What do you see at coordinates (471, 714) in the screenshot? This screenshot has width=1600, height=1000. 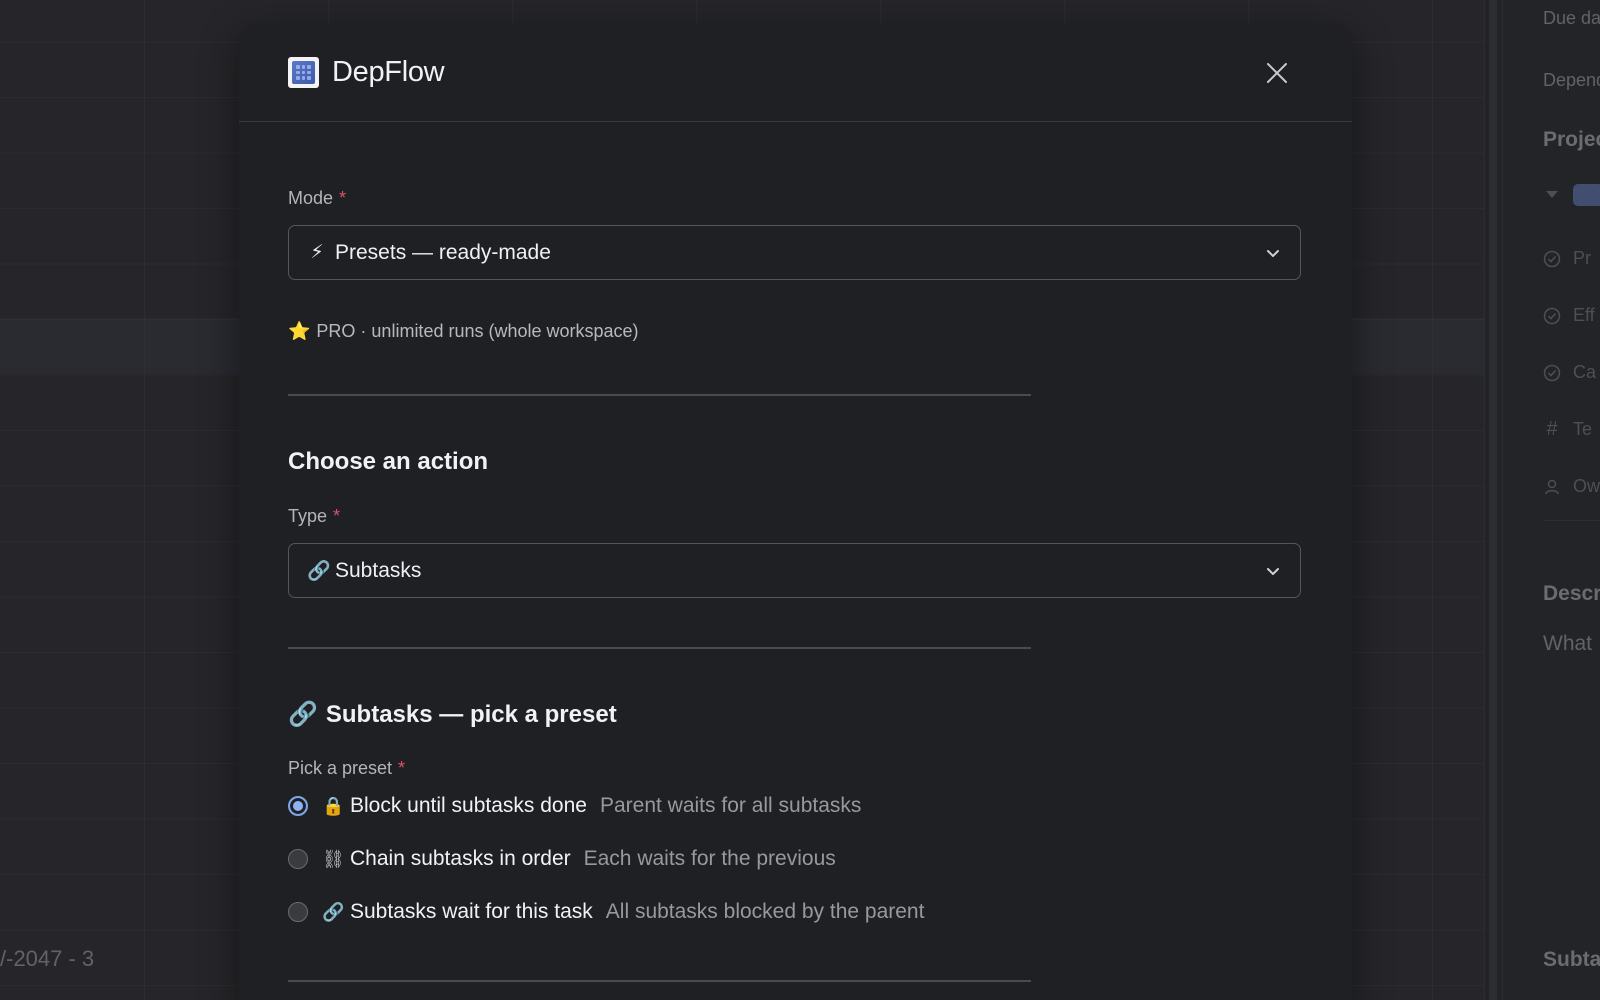 I see `preset-section-title: Subtasks — pick a preset` at bounding box center [471, 714].